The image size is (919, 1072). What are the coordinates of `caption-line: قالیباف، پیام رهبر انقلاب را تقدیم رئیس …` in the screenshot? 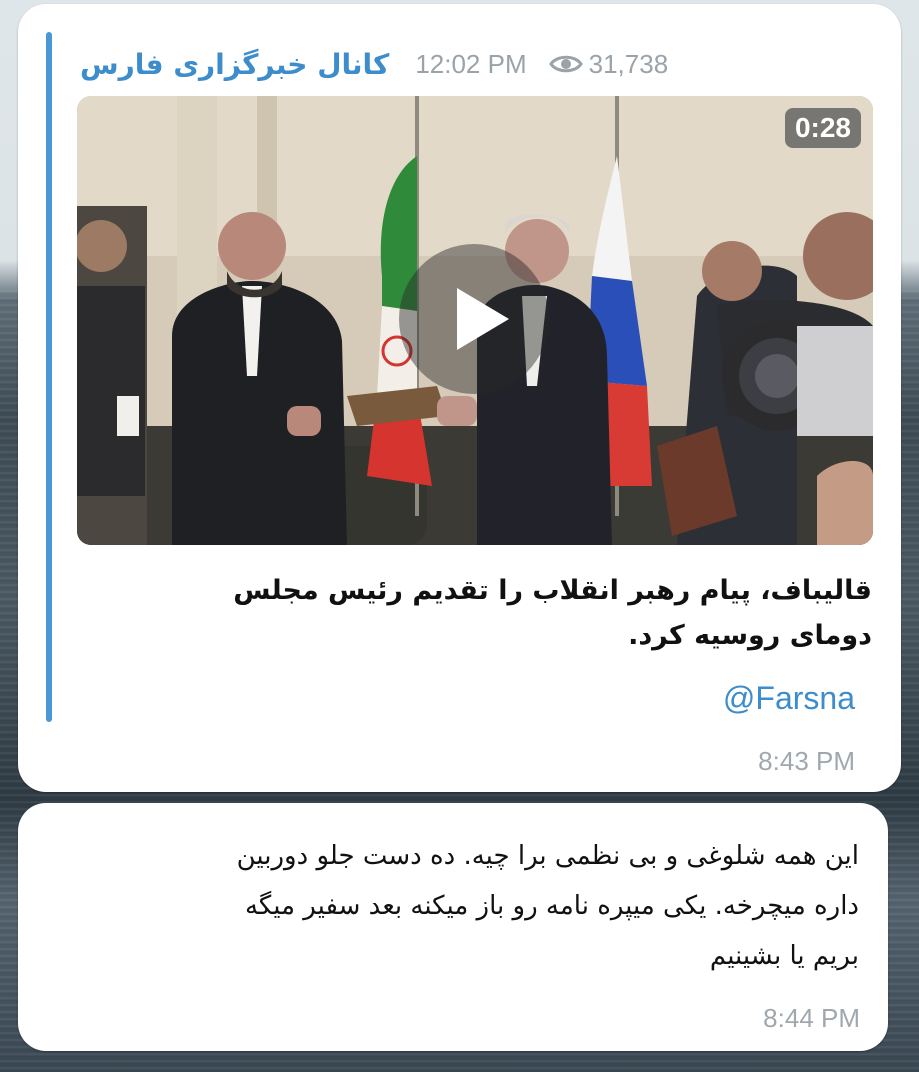 It's located at (552, 590).